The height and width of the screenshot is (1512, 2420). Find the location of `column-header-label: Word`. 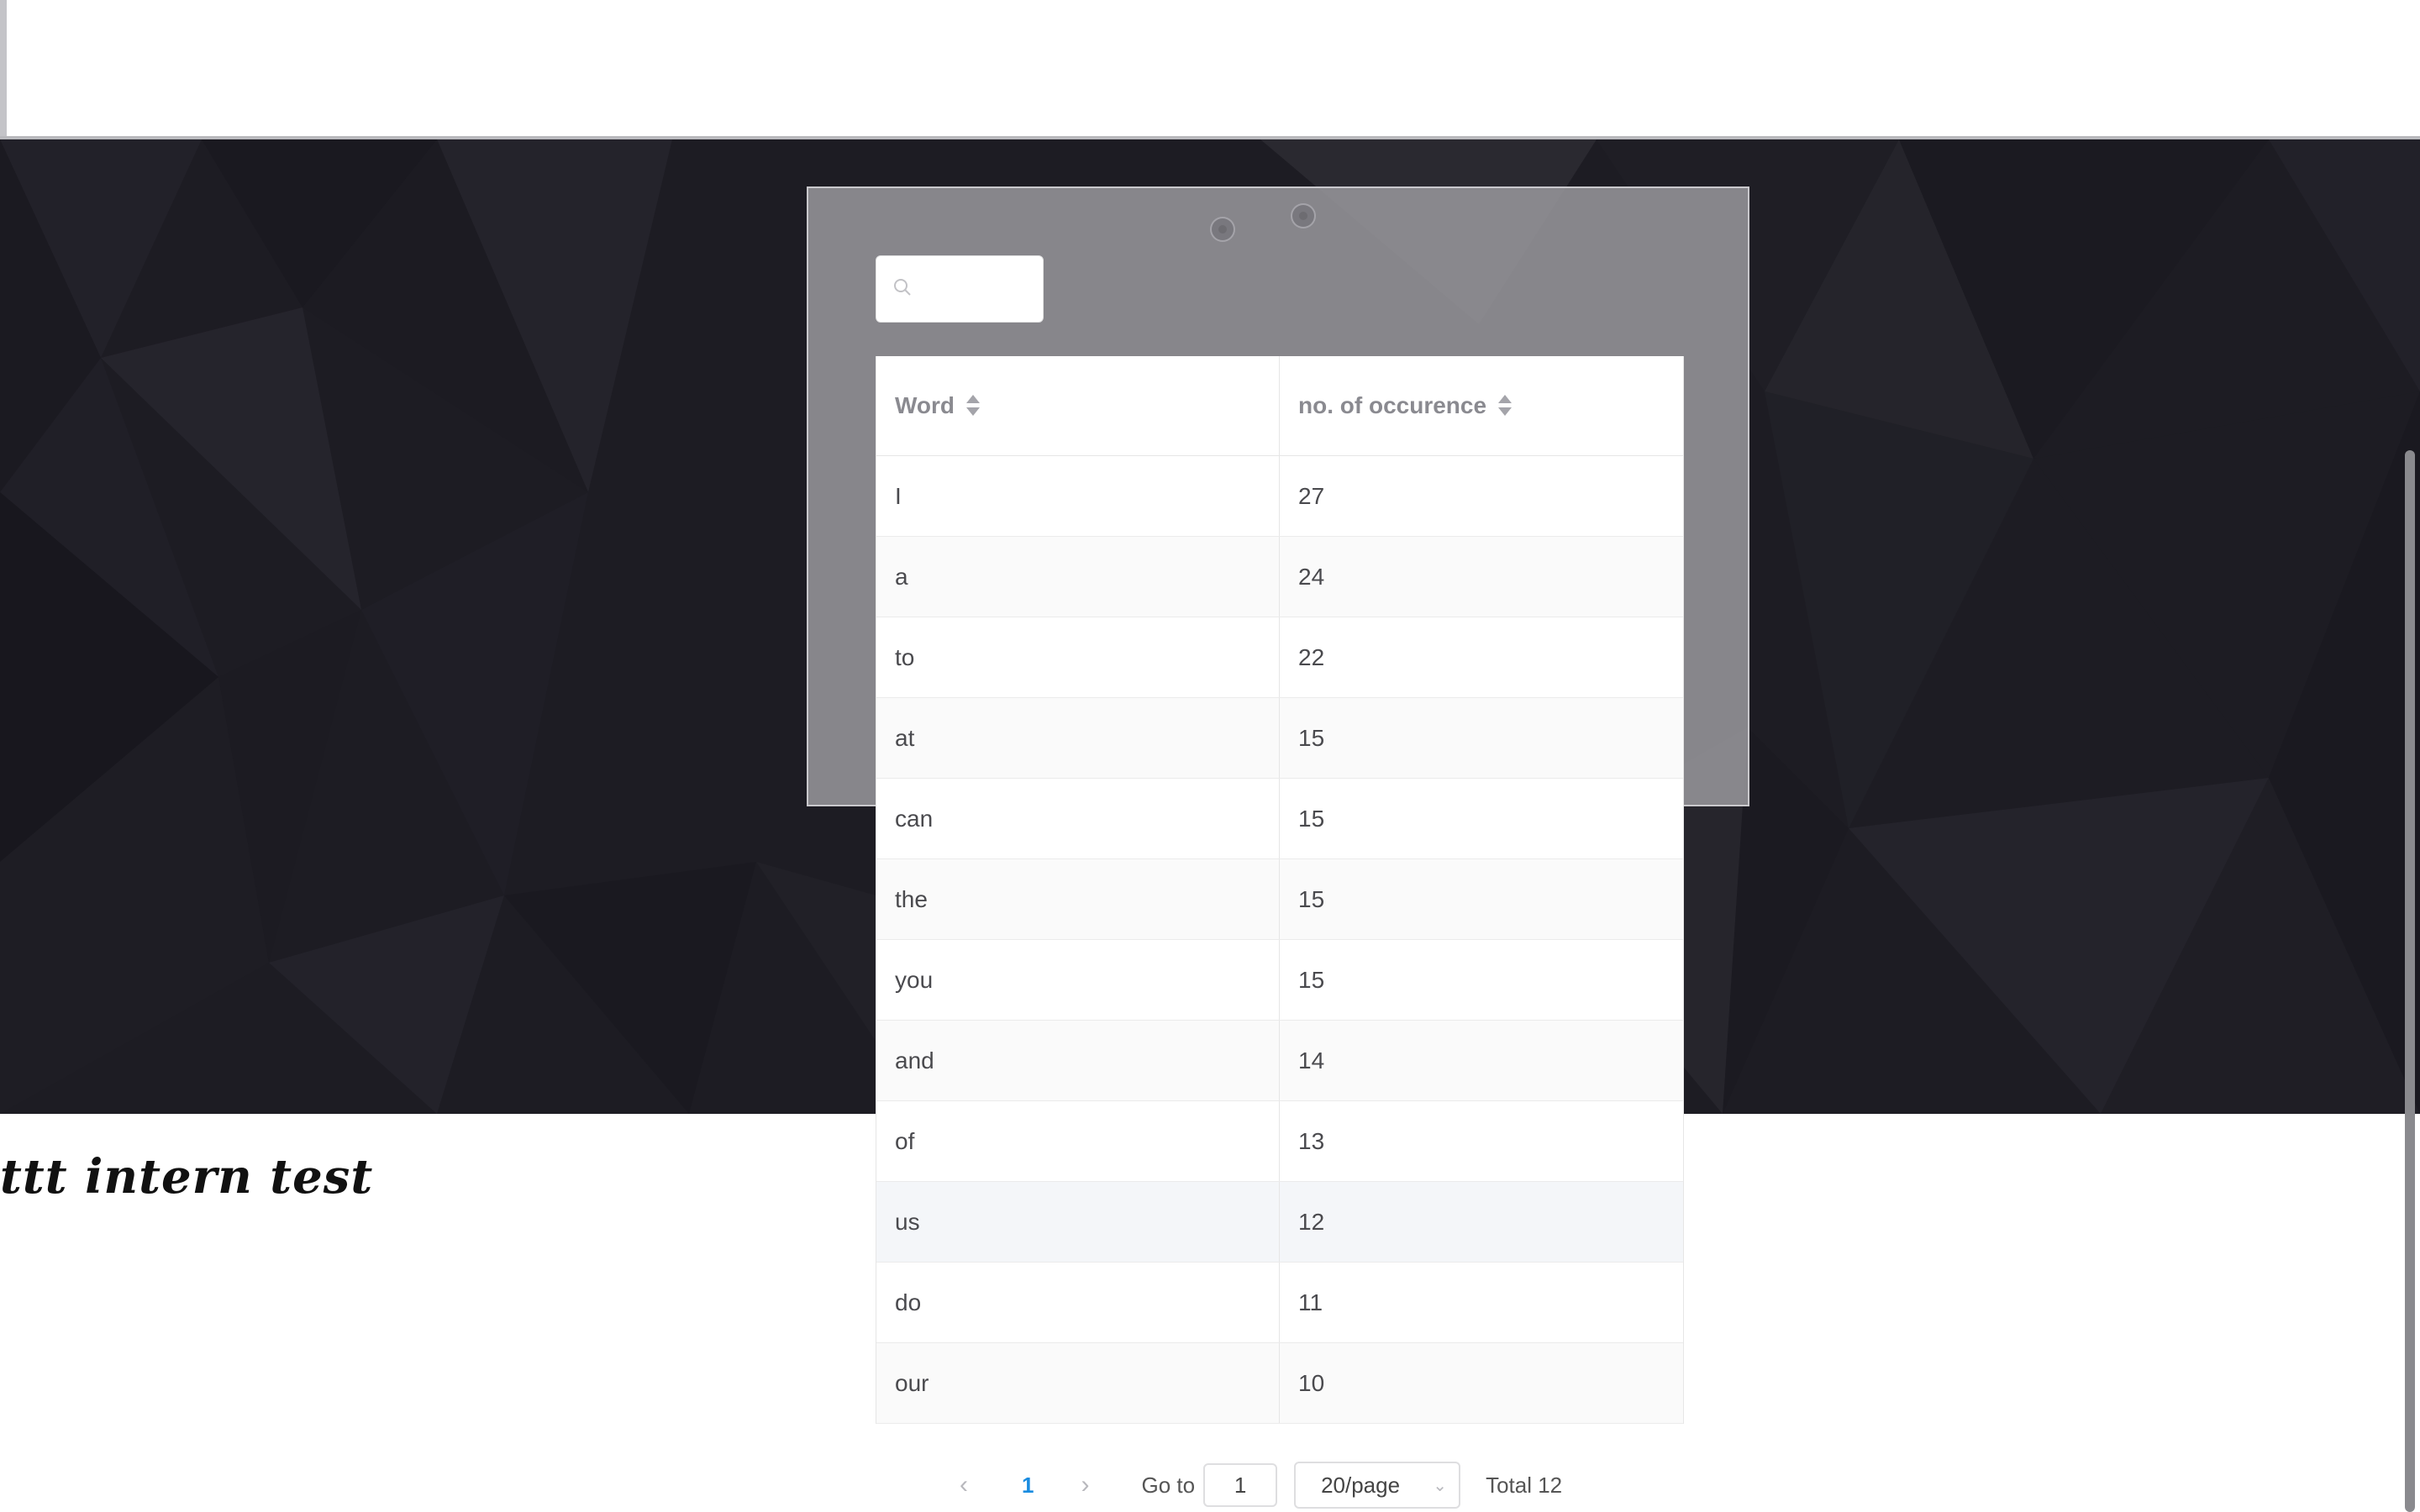

column-header-label: Word is located at coordinates (925, 405).